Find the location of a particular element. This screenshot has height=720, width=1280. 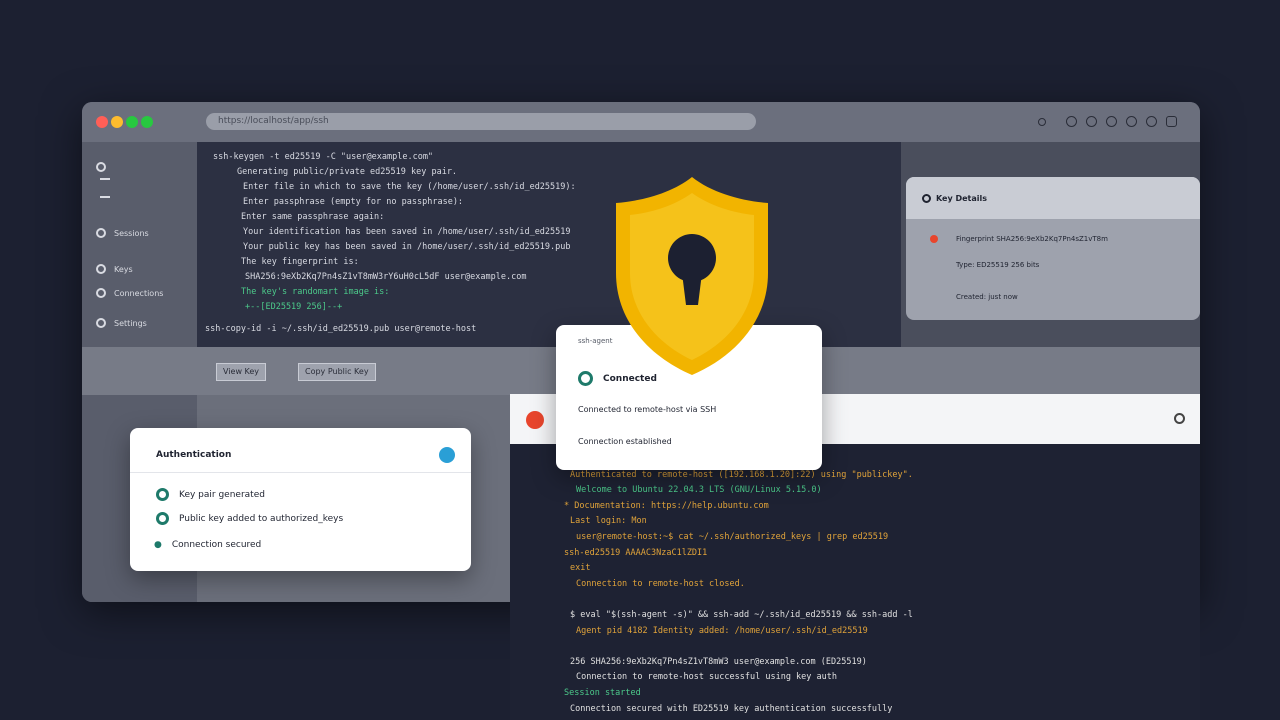

popup-footer: ● Connection secured is located at coordinates (207, 545).